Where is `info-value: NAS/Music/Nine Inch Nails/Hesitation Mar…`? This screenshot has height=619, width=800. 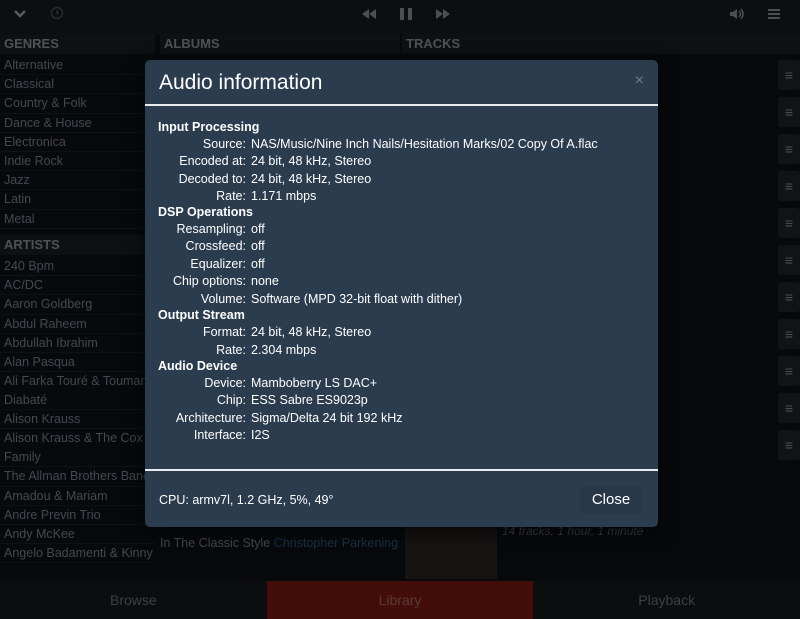
info-value: NAS/Music/Nine Inch Nails/Hesitation Mar… is located at coordinates (424, 144).